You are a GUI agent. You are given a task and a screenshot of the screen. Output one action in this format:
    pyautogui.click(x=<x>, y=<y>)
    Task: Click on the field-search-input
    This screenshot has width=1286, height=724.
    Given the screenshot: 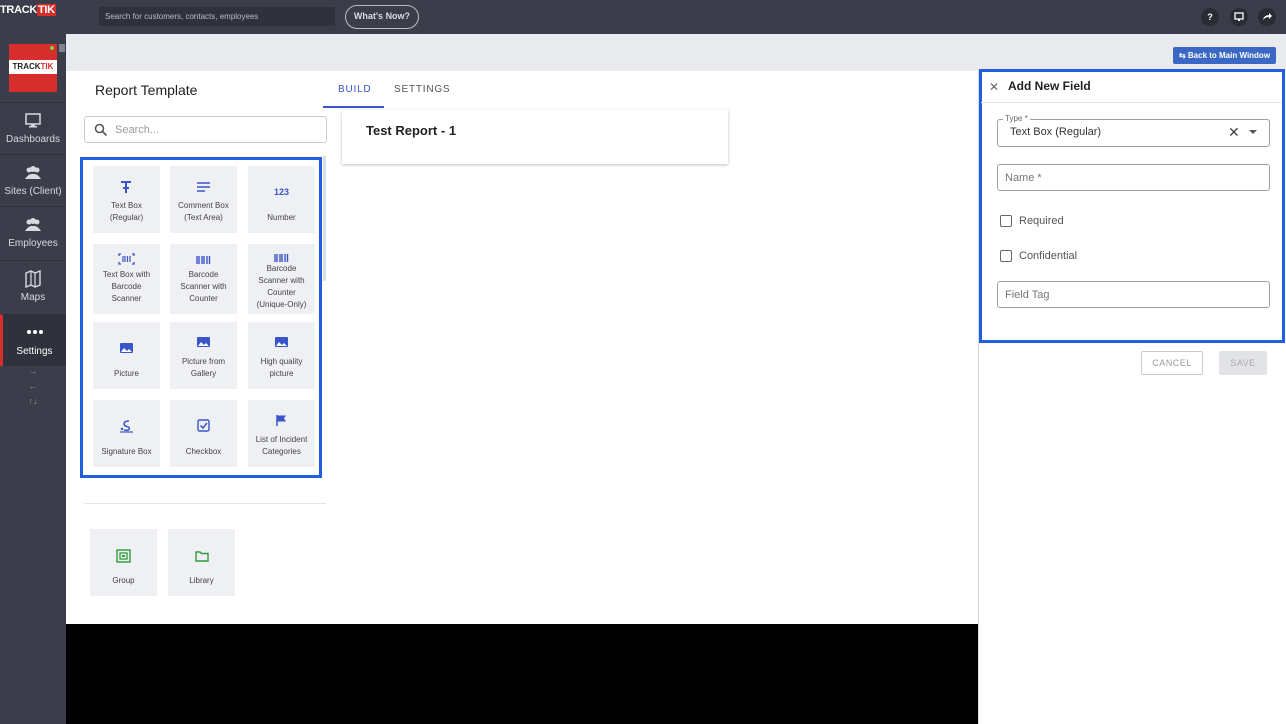 What is the action you would take?
    pyautogui.click(x=215, y=130)
    